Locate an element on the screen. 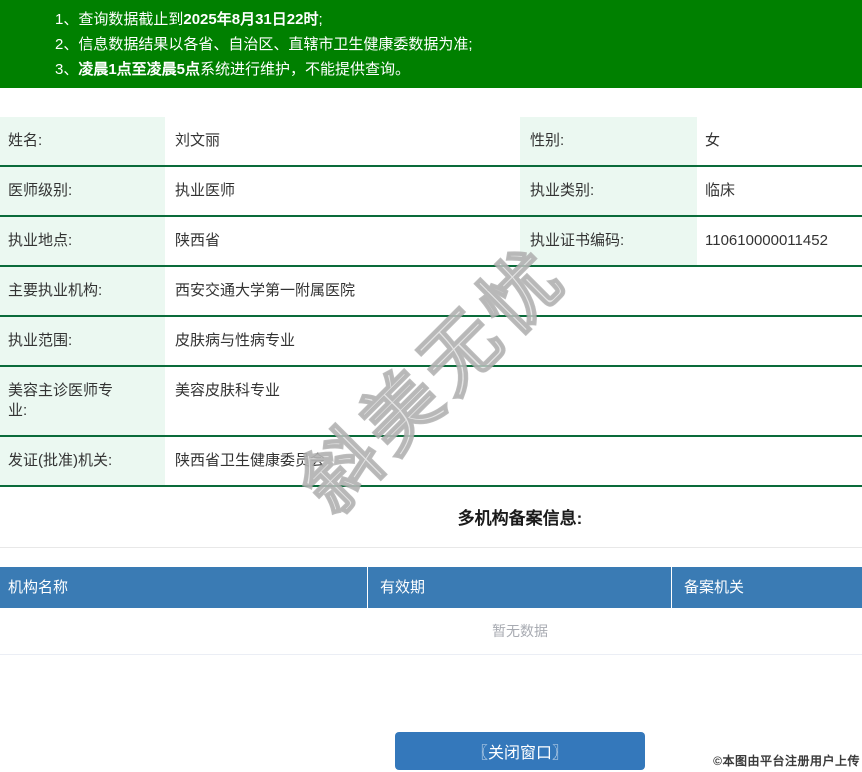 Image resolution: width=862 pixels, height=772 pixels. table-row-cosmetic-specialty: 美容主诊医师专业: 美容皮肤科专业 is located at coordinates (431, 402).